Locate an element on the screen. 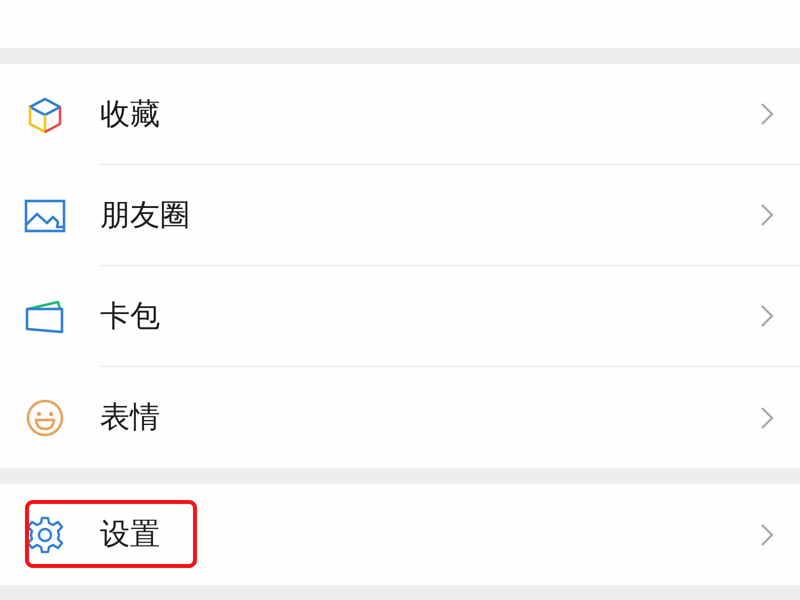  menu-label: 收藏 is located at coordinates (130, 115).